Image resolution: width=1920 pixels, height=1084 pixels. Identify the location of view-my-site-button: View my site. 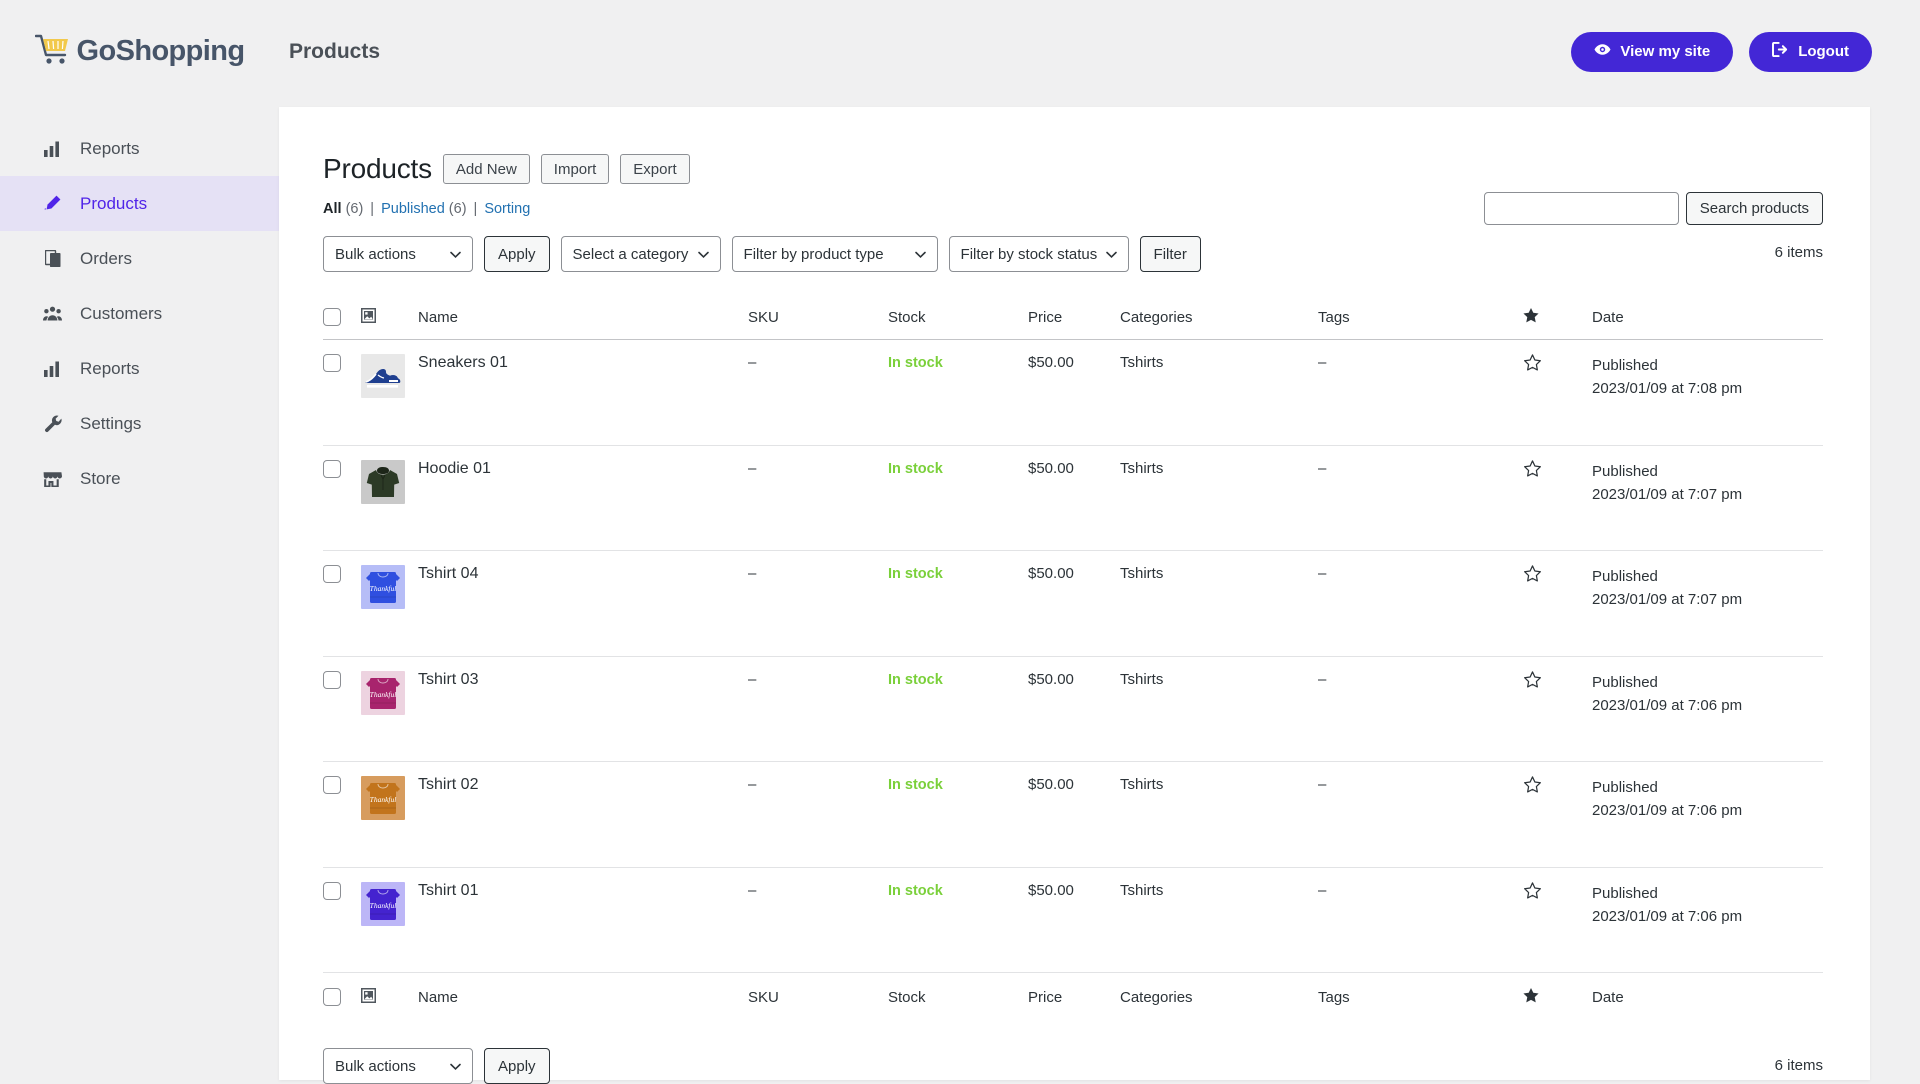
(1652, 51).